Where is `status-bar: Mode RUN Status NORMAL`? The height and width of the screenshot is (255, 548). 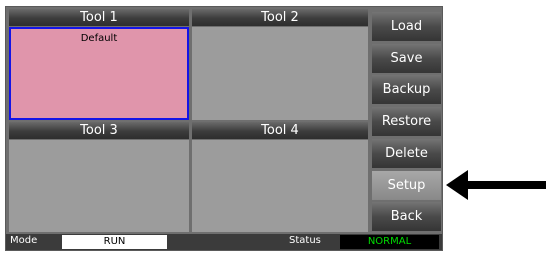
status-bar: Mode RUN Status NORMAL is located at coordinates (224, 242).